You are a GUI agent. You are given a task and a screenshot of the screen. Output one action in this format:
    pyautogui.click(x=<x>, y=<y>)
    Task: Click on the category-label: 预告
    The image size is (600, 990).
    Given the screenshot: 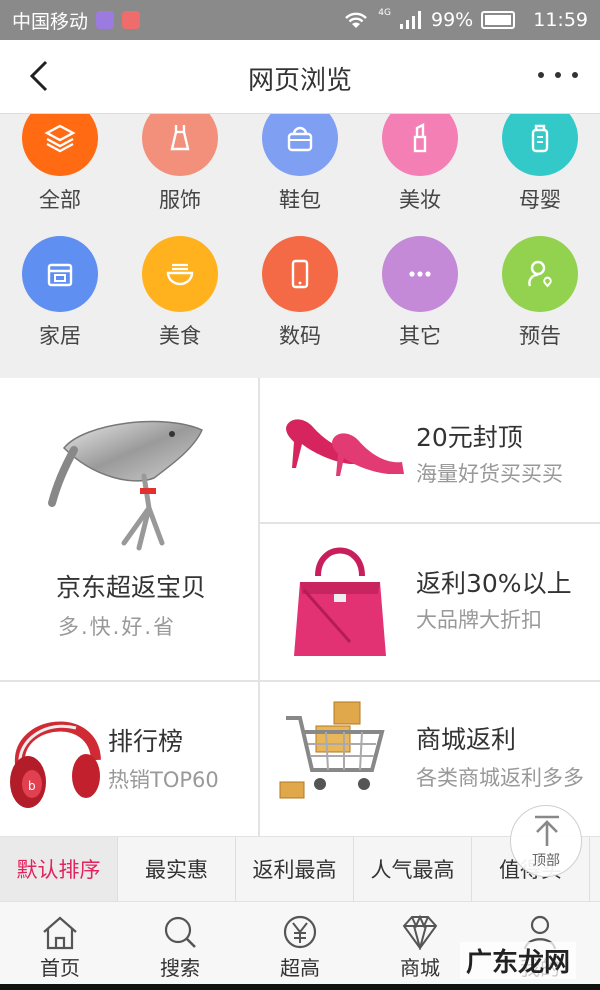 What is the action you would take?
    pyautogui.click(x=540, y=336)
    